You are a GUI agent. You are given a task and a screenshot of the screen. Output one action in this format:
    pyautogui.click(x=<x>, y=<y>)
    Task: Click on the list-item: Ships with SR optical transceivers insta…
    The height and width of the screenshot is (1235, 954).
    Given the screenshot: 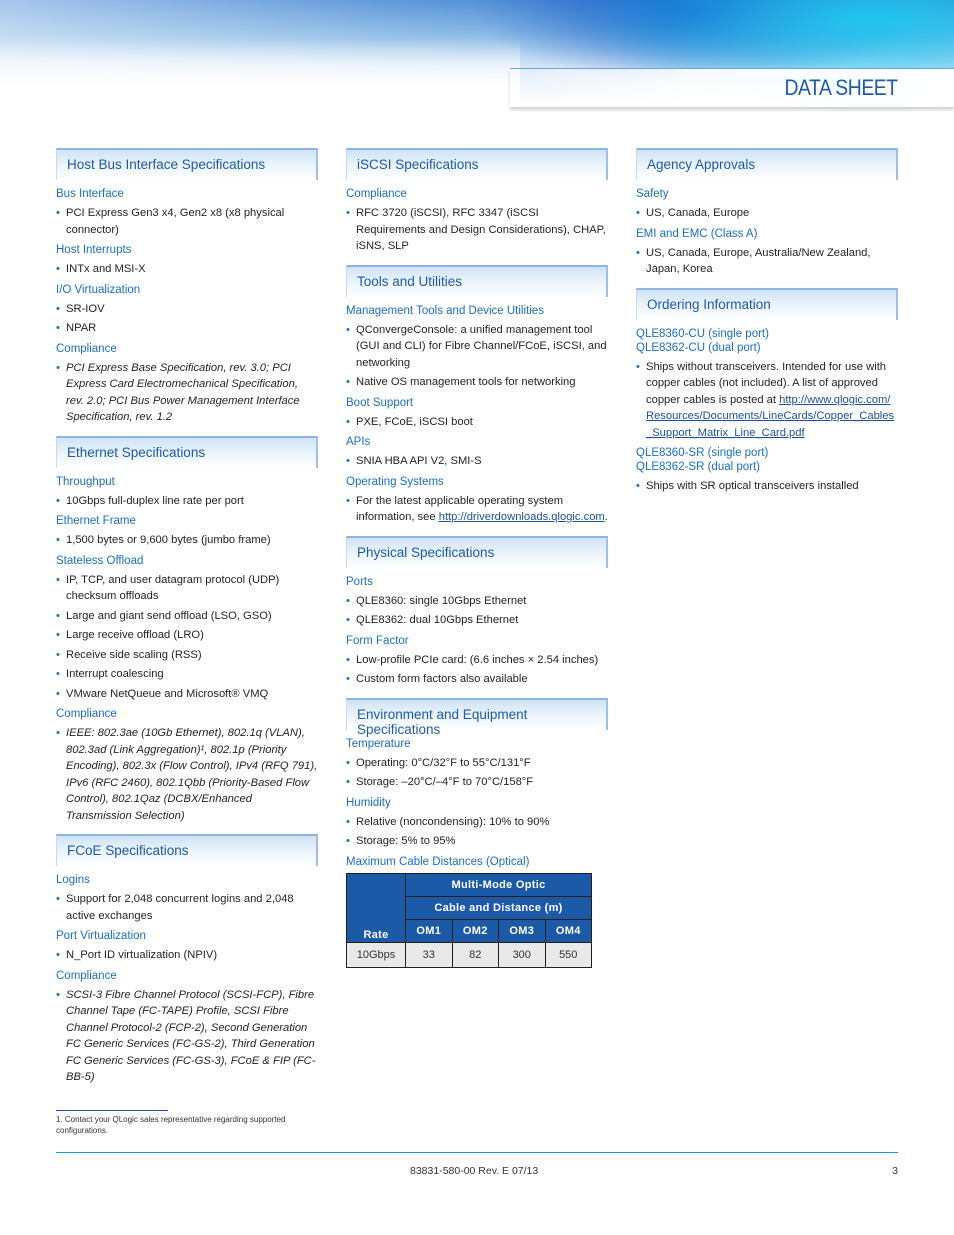 What is the action you would take?
    pyautogui.click(x=767, y=486)
    